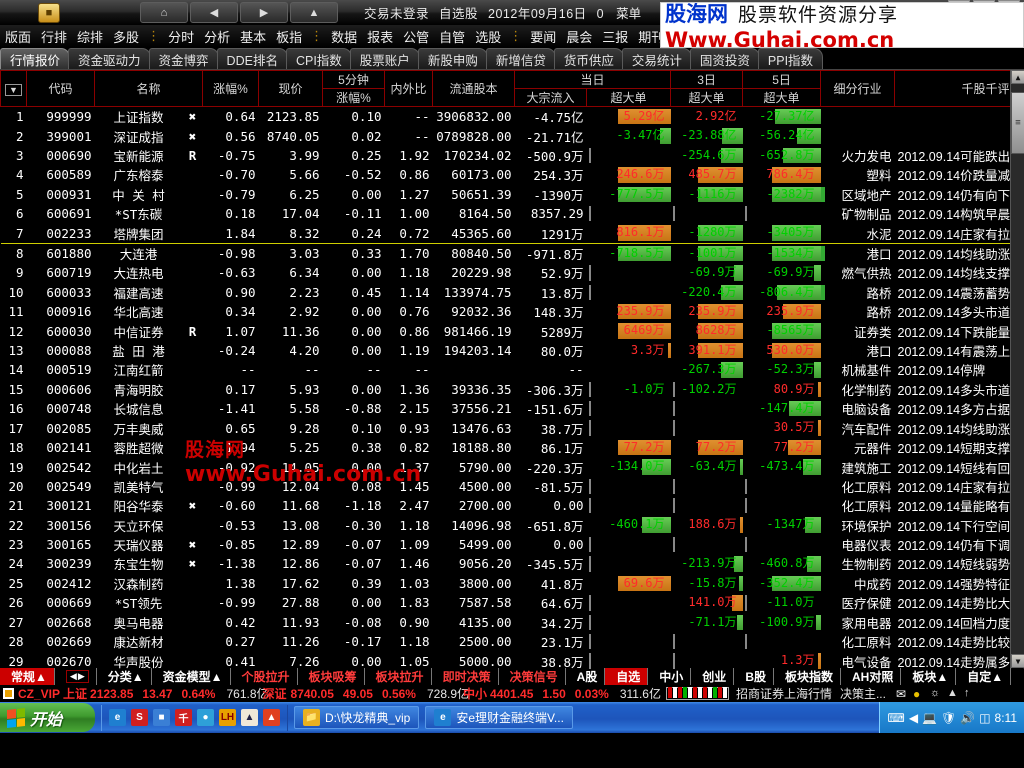 The width and height of the screenshot is (1024, 768). I want to click on forward-icon: ▶, so click(264, 12).